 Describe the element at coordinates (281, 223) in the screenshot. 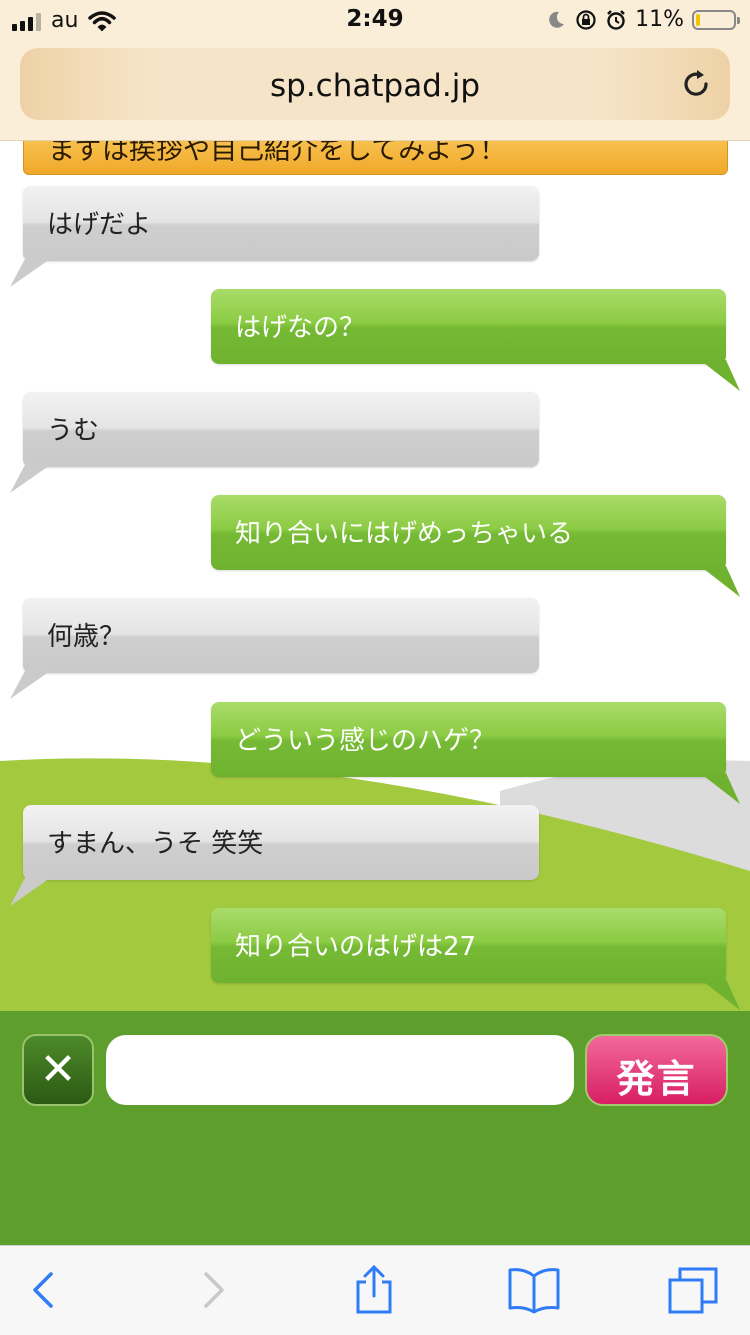

I see `message-bubble-left: はげだよ` at that location.